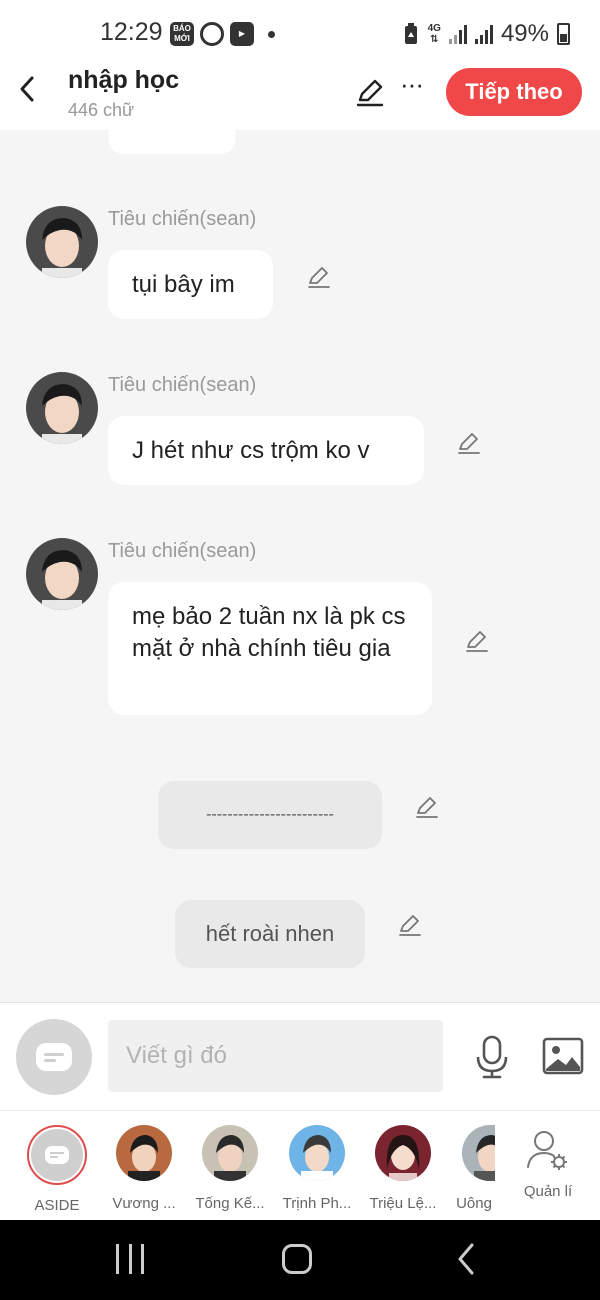 The width and height of the screenshot is (600, 1300). What do you see at coordinates (212, 34) in the screenshot?
I see `compass-icon` at bounding box center [212, 34].